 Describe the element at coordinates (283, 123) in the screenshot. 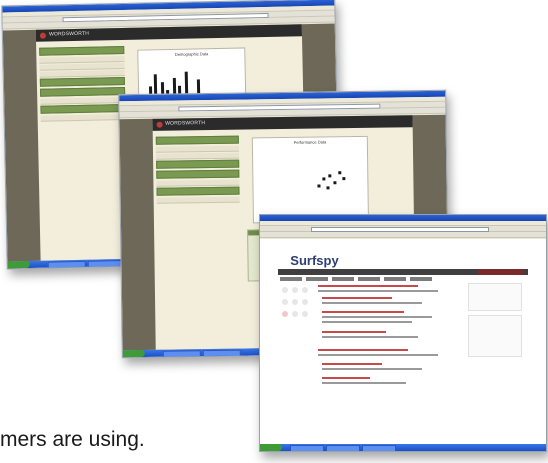

I see `site-header: WORDSWORTH` at that location.